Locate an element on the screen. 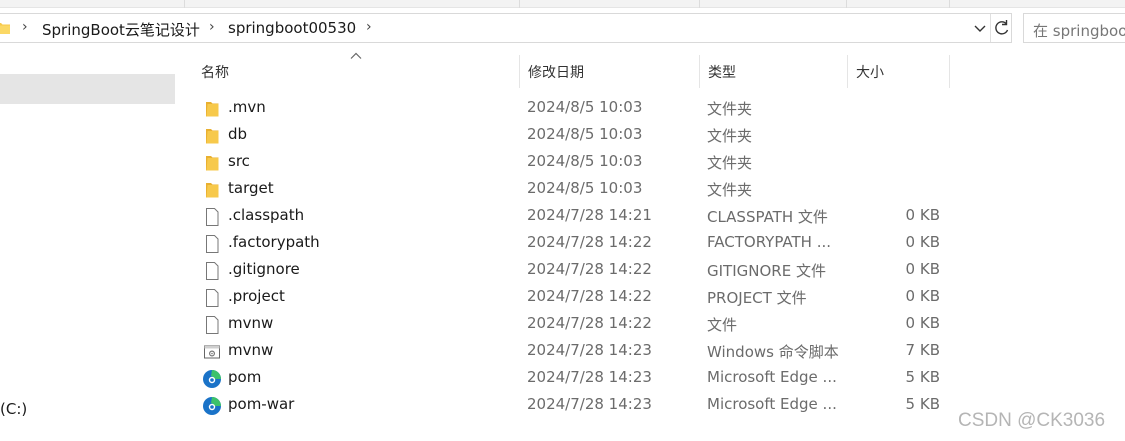 The width and height of the screenshot is (1125, 441). column-header-size: 大小 is located at coordinates (899, 71).